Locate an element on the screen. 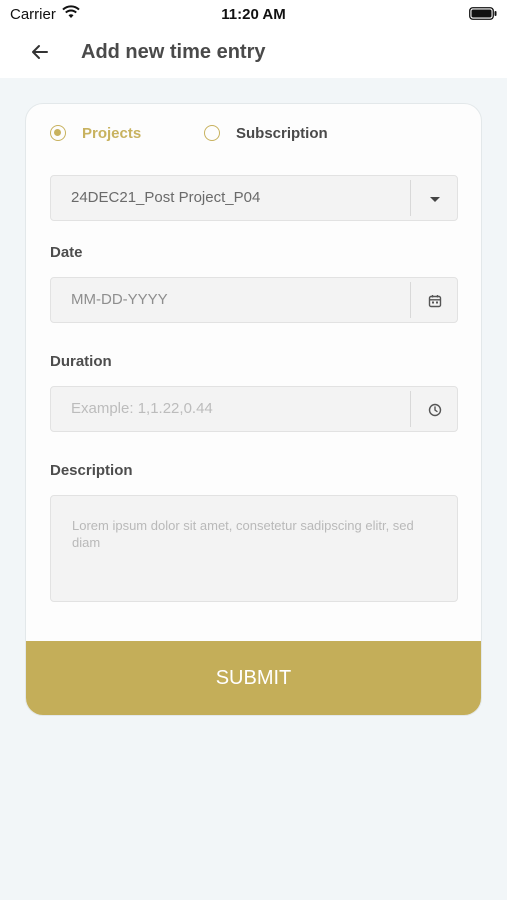 Image resolution: width=507 pixels, height=900 pixels. date-field: MM-DD-YYYY is located at coordinates (254, 300).